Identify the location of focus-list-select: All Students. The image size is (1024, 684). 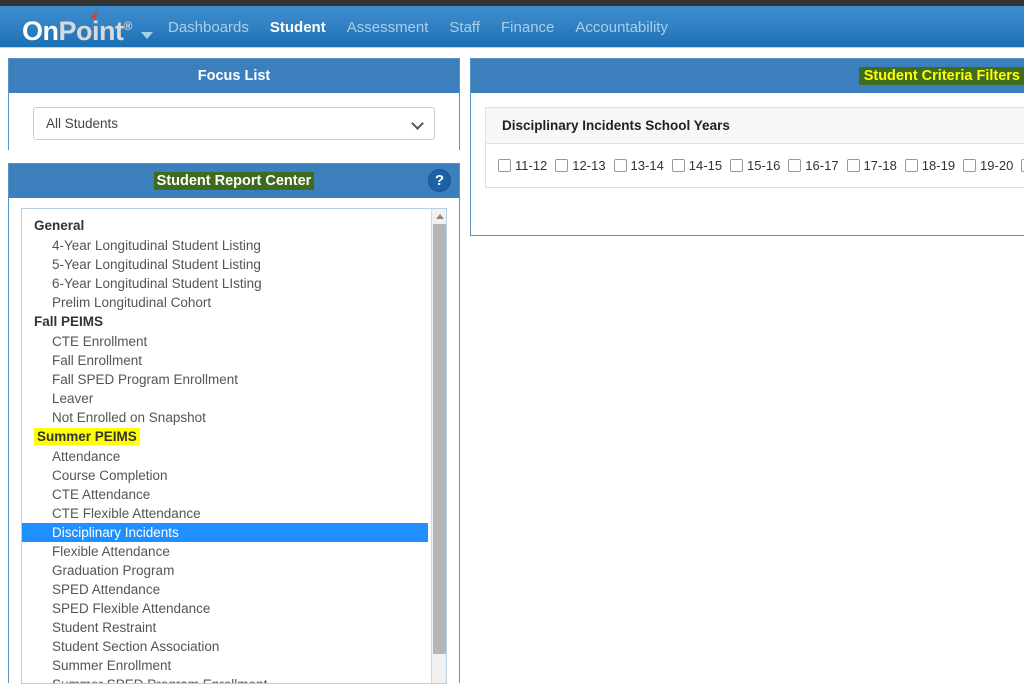
(234, 123).